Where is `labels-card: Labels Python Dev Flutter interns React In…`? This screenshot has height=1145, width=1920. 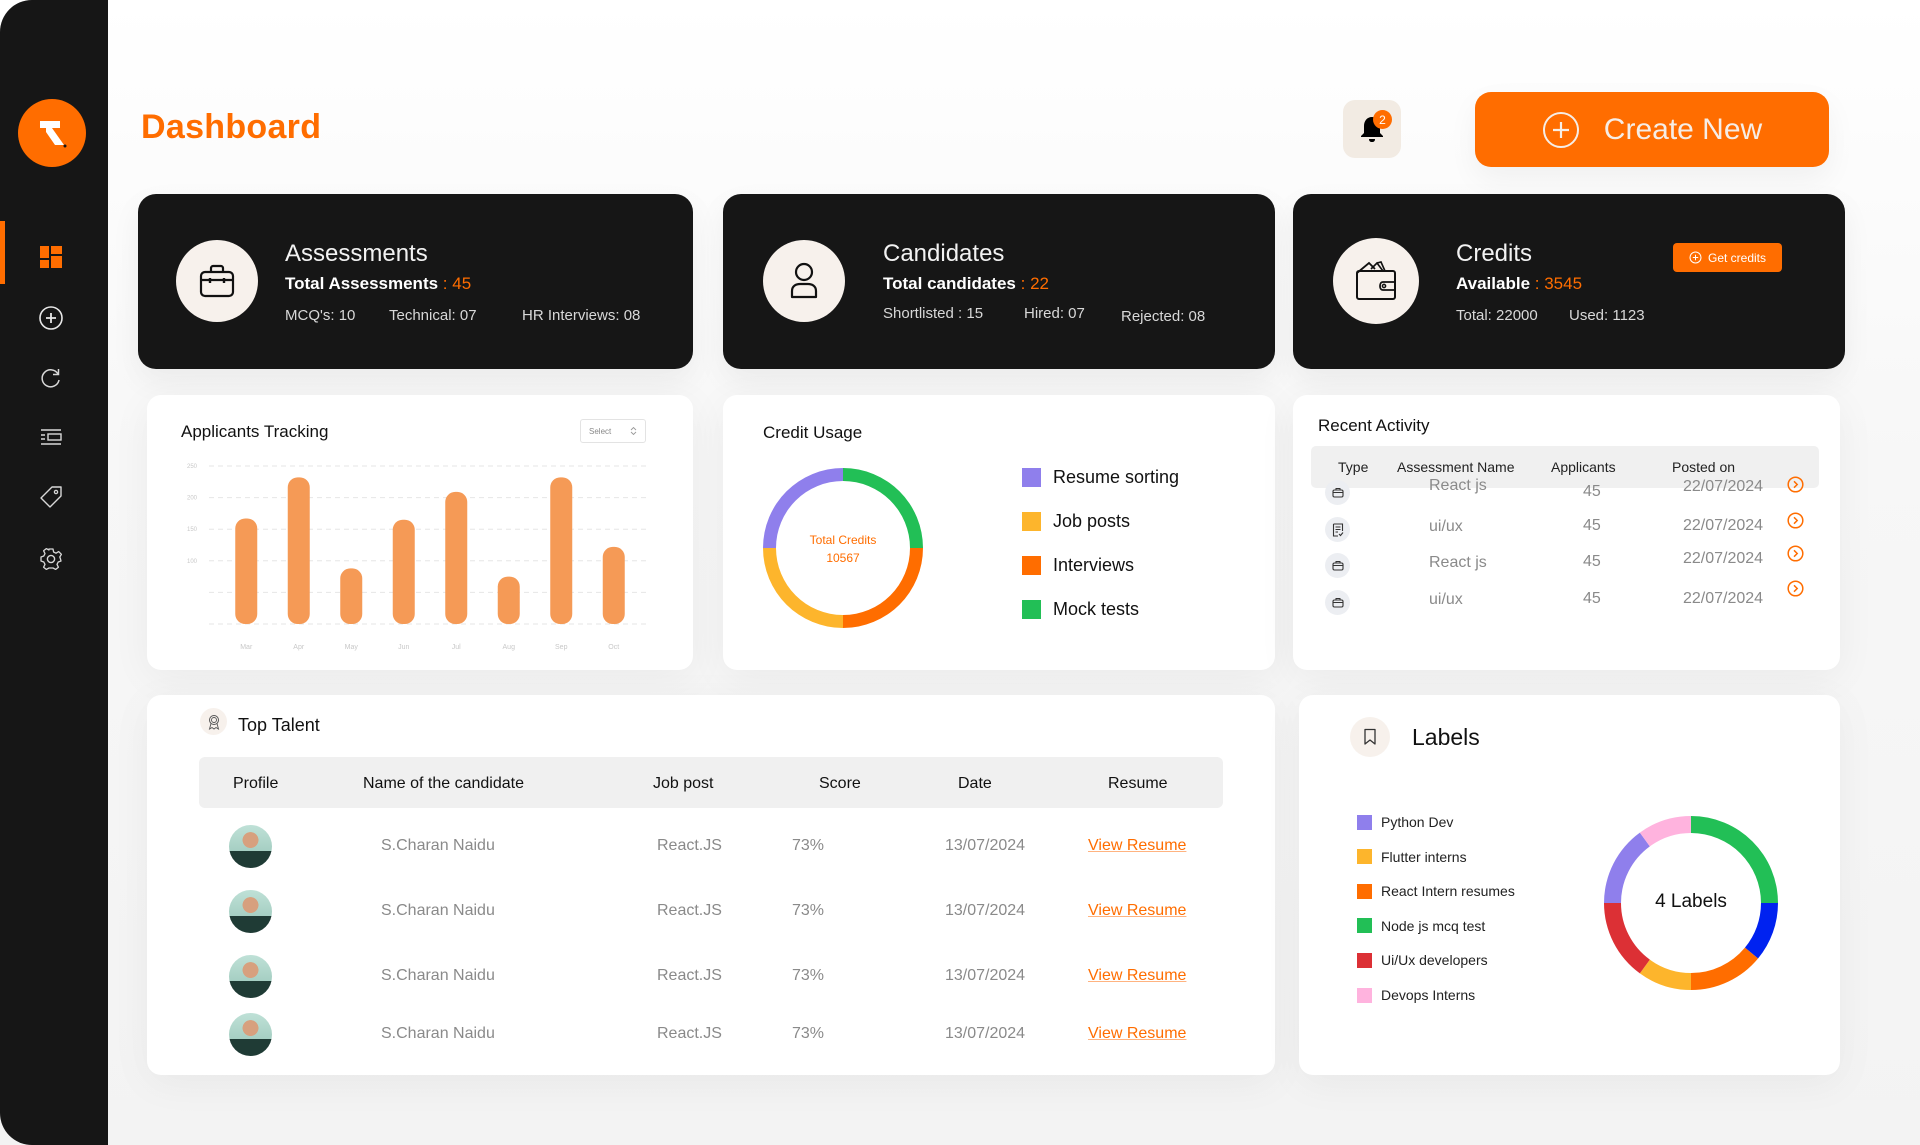
labels-card: Labels Python Dev Flutter interns React In… is located at coordinates (1569, 885).